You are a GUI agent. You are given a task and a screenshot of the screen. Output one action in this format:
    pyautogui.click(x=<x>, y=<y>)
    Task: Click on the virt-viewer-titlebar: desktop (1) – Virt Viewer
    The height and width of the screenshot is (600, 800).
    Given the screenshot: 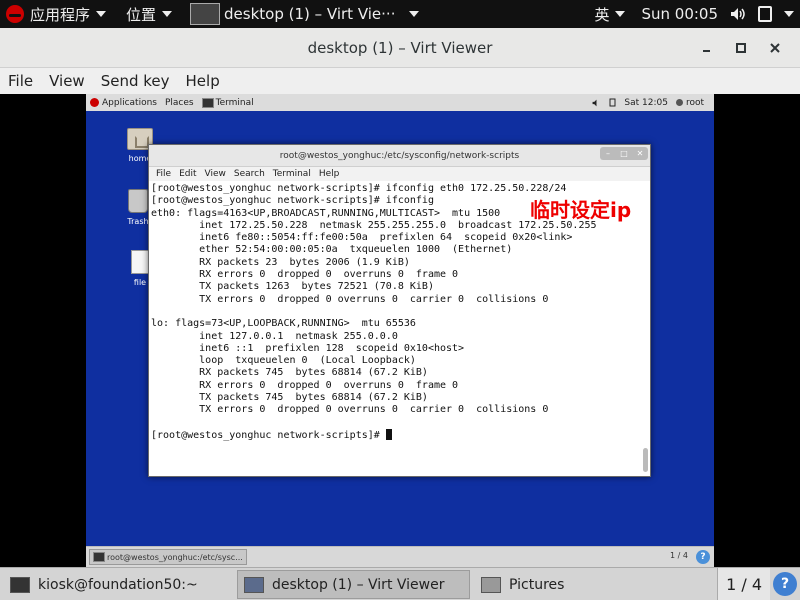 What is the action you would take?
    pyautogui.click(x=400, y=48)
    